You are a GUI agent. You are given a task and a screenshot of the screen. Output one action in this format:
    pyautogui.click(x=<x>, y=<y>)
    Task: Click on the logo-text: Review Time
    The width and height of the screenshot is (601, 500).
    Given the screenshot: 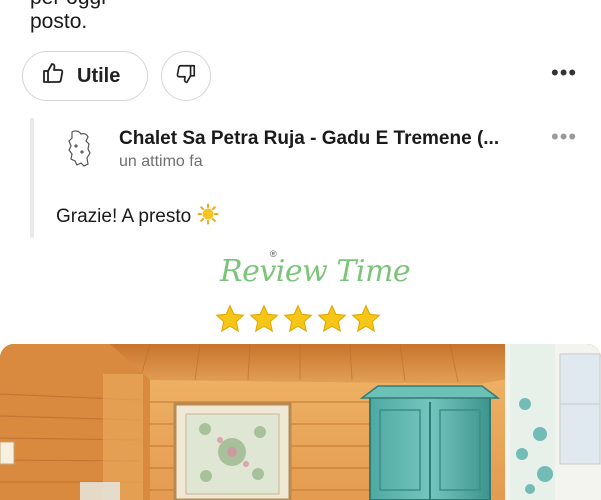 What is the action you would take?
    pyautogui.click(x=315, y=271)
    